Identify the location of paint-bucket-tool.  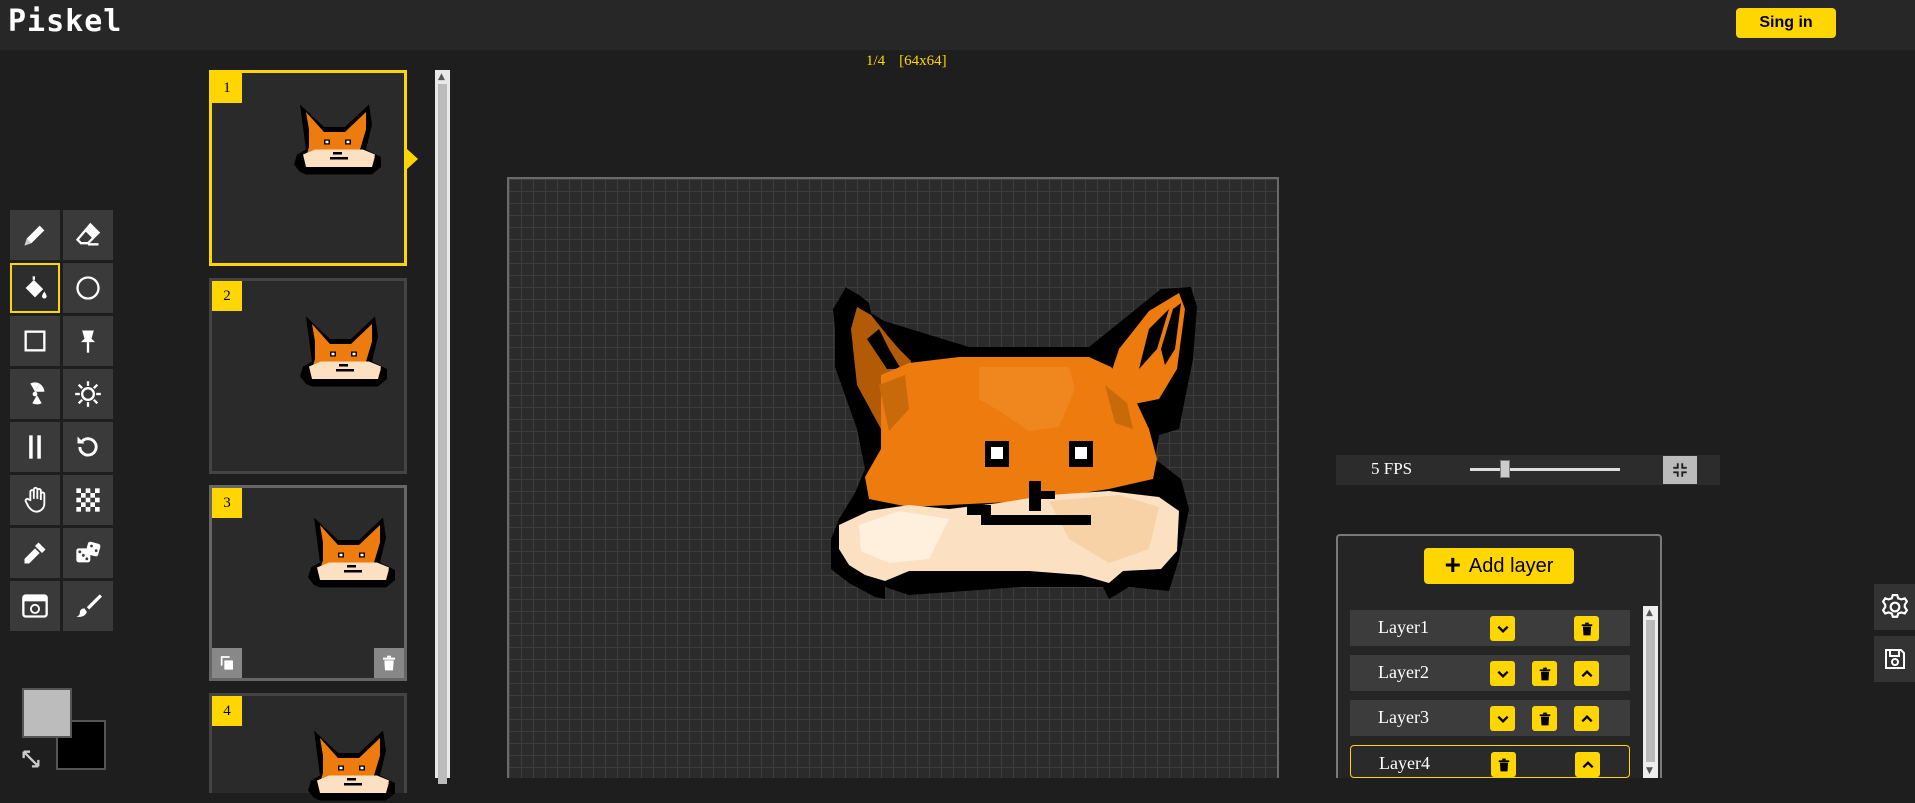
(35, 288).